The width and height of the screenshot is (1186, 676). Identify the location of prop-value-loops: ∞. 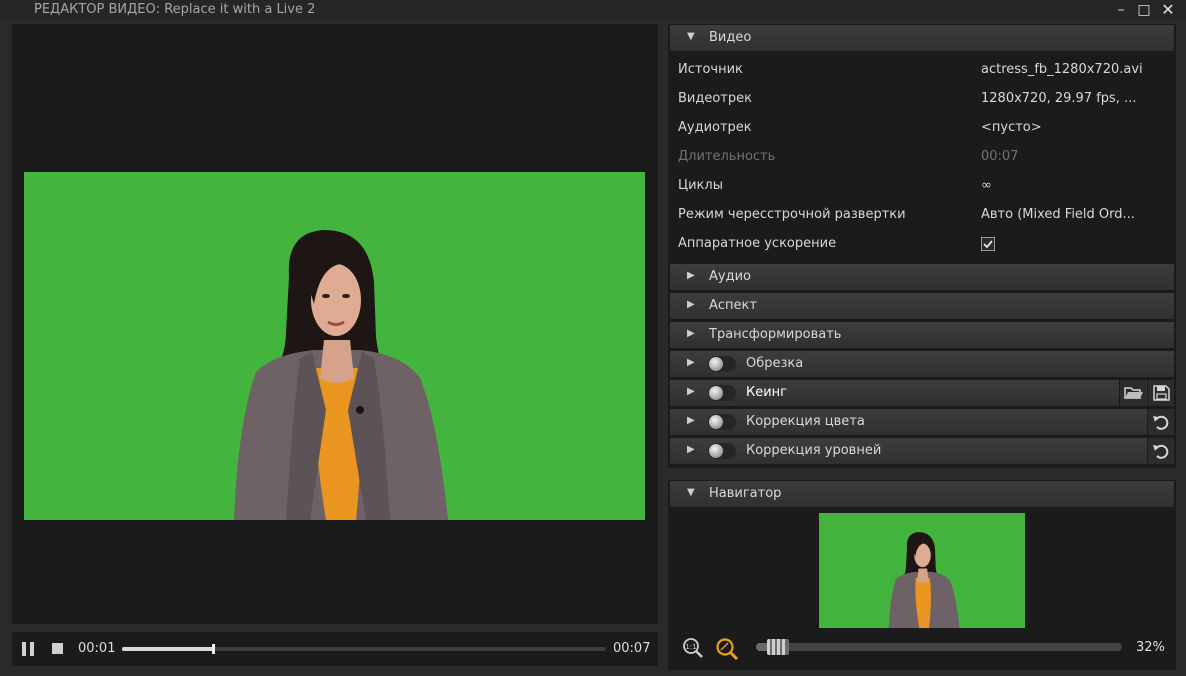
(986, 185).